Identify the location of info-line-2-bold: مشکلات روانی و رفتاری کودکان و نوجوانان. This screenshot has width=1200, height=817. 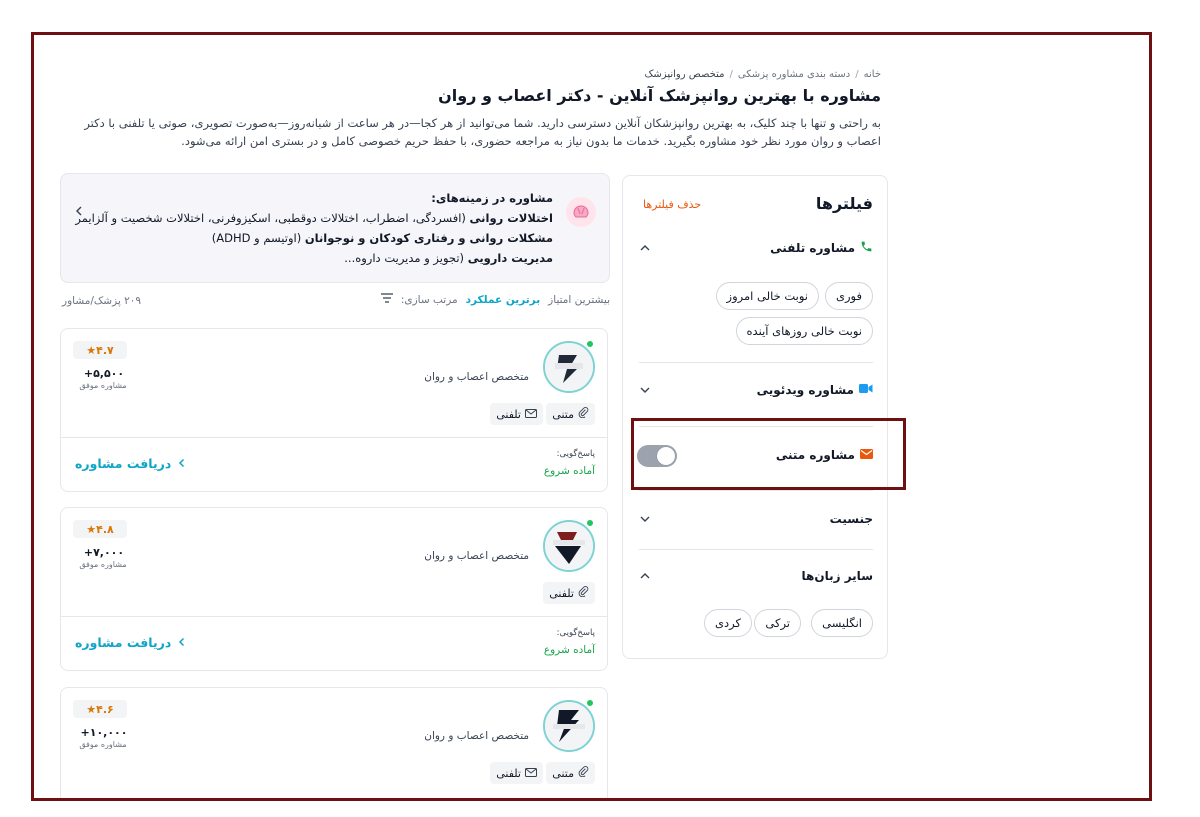
(428, 238).